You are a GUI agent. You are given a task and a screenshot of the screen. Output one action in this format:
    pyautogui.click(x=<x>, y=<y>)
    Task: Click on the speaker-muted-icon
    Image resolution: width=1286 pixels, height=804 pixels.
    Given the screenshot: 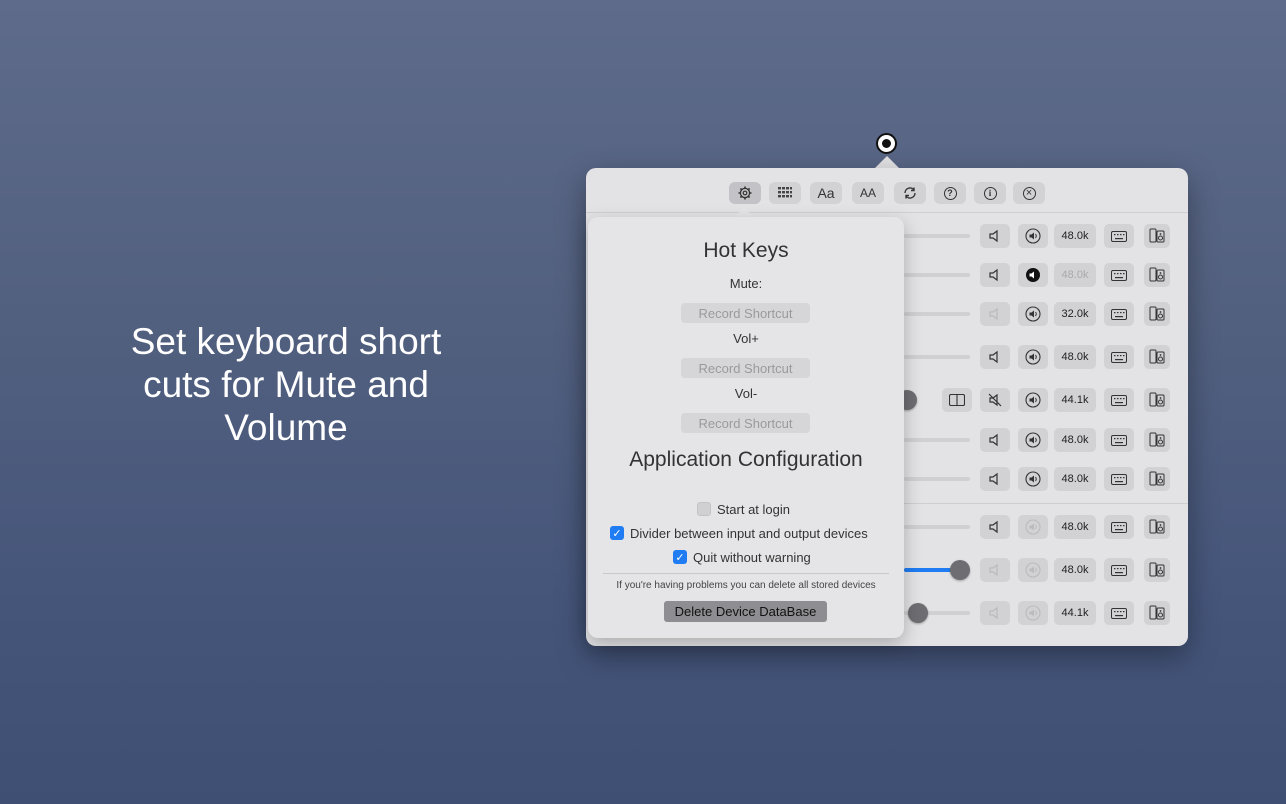 What is the action you would take?
    pyautogui.click(x=995, y=400)
    